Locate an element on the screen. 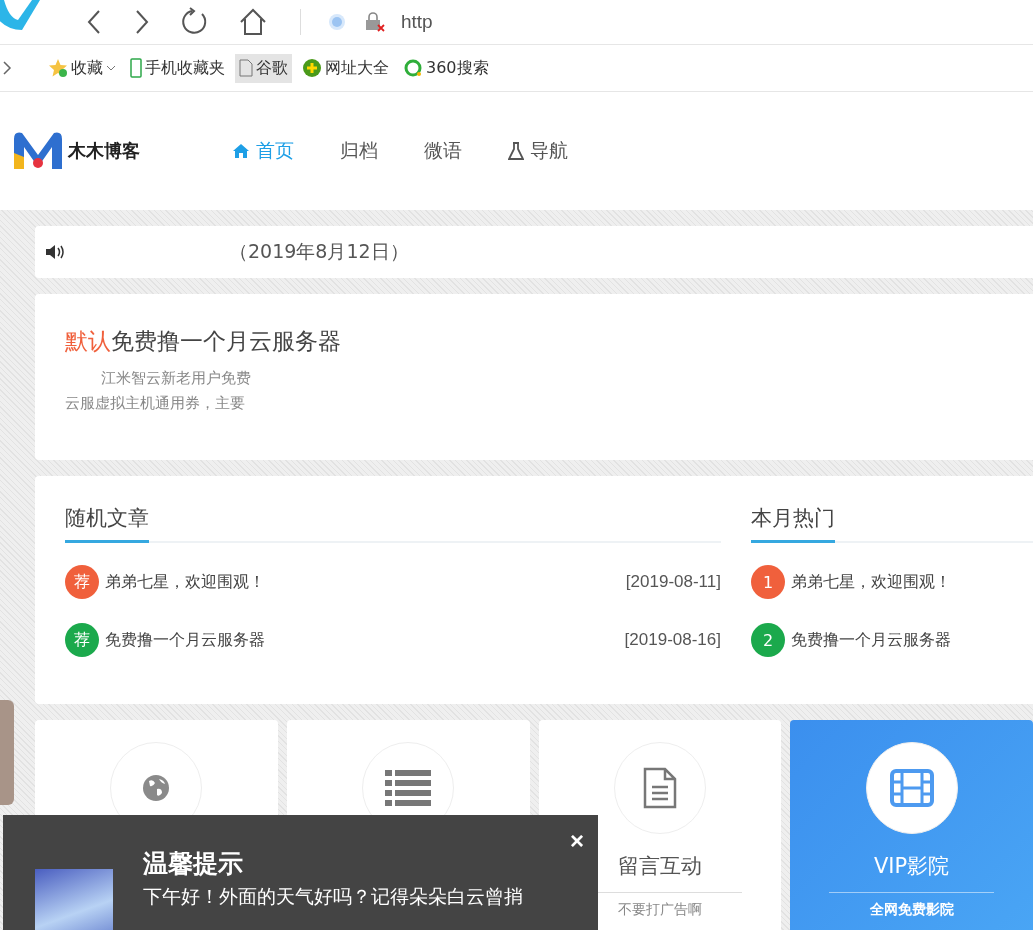 The image size is (1033, 930). article-date: [2019-08-11] is located at coordinates (673, 582).